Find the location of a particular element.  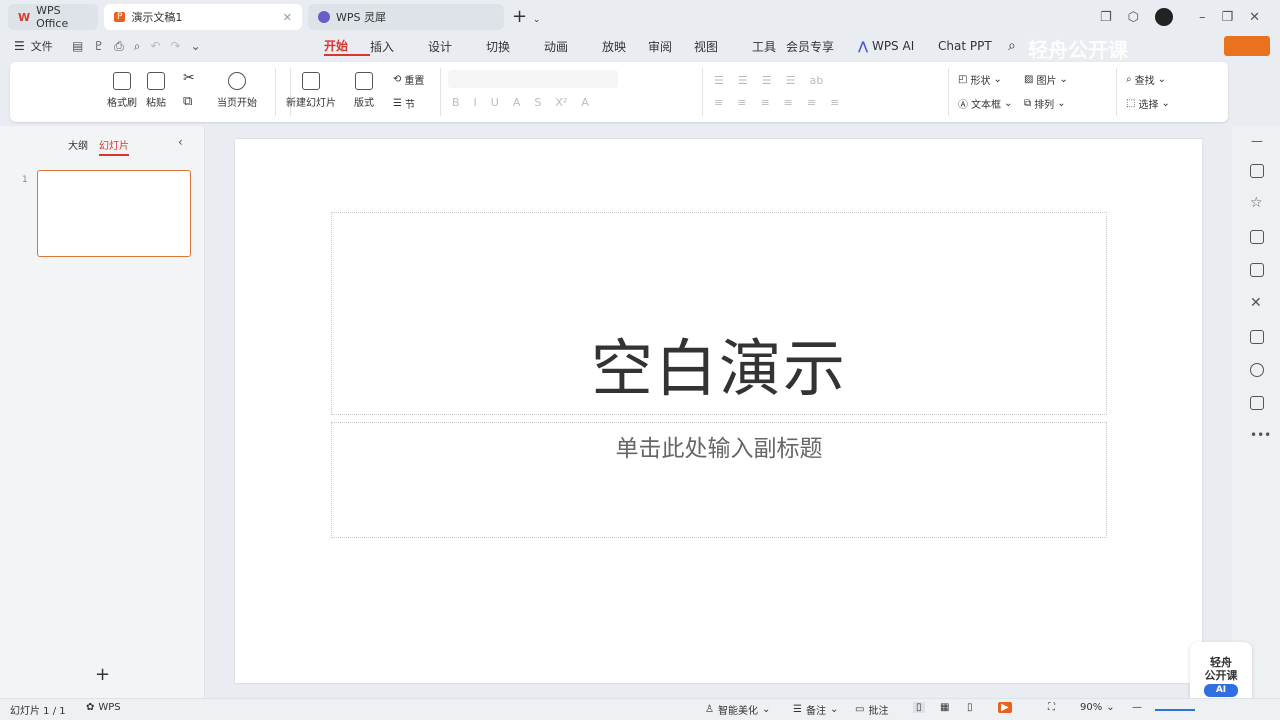

numbering-icon: ☰ is located at coordinates (743, 80).